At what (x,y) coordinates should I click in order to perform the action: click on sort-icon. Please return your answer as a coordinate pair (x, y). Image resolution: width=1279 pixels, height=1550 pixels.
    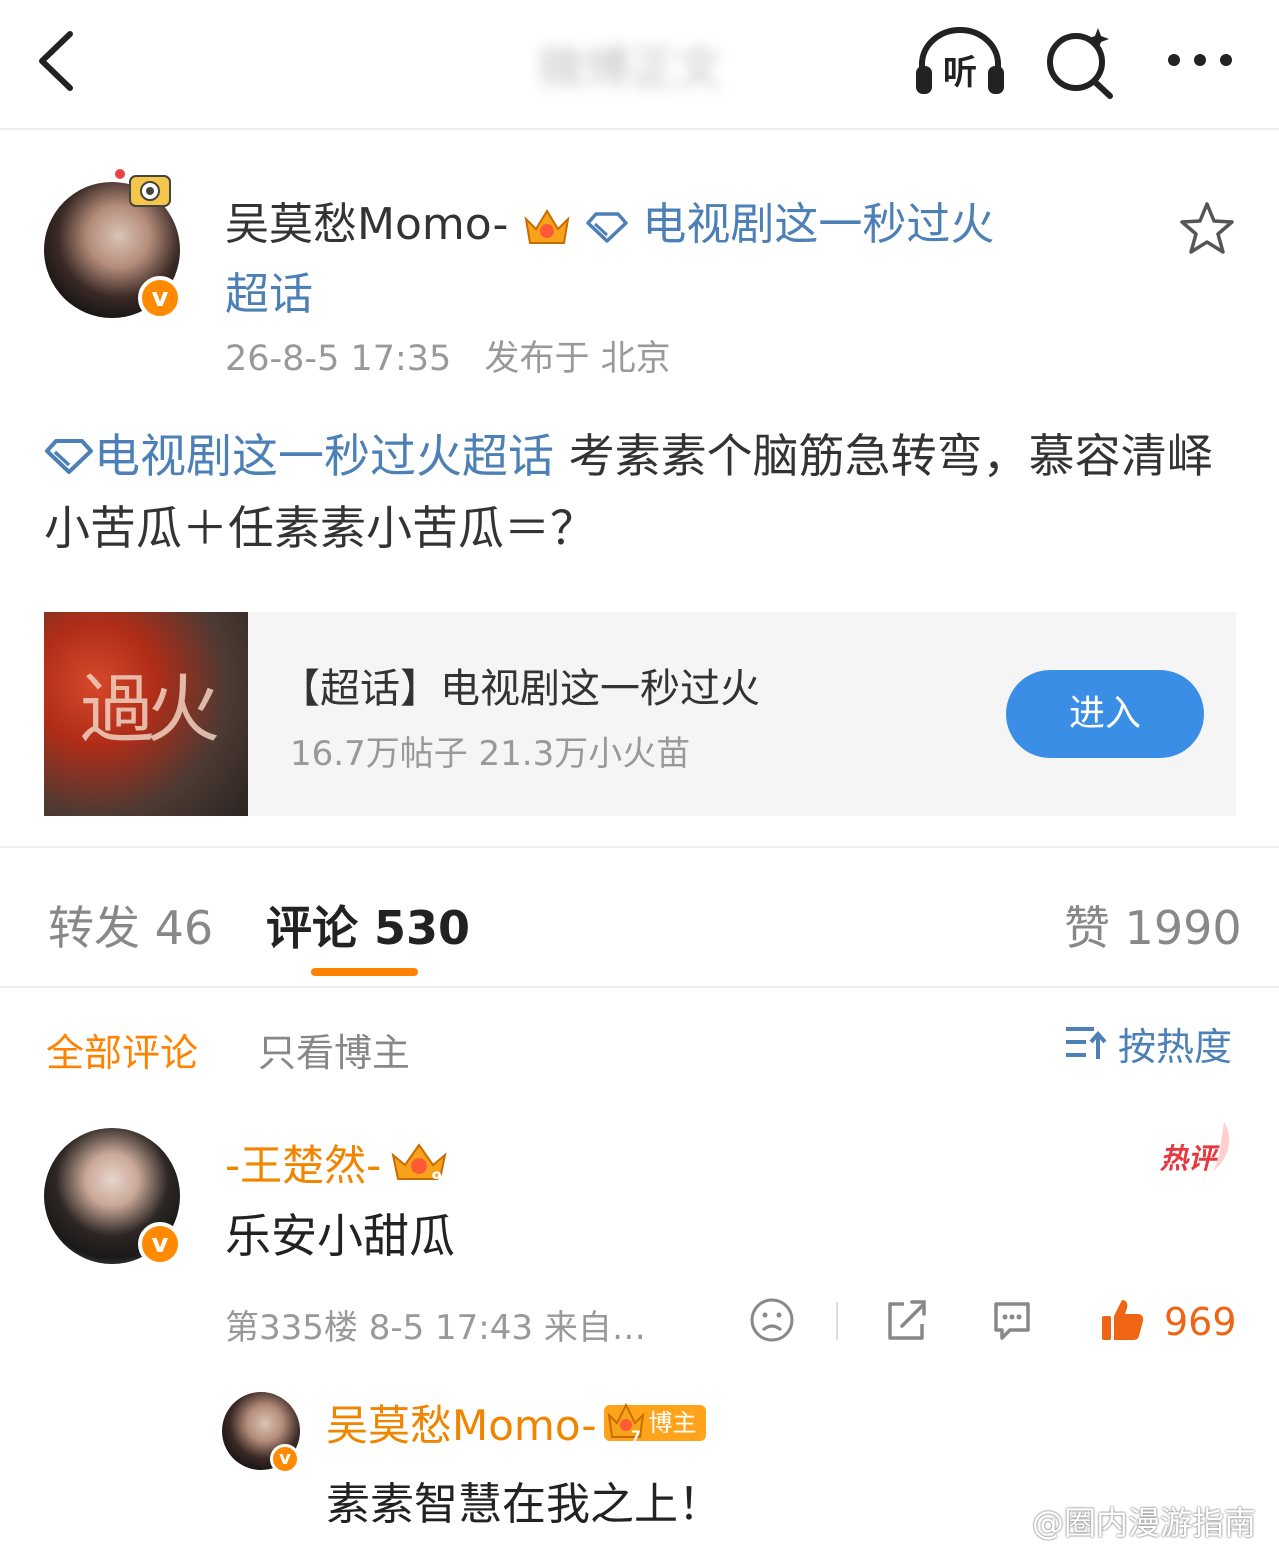
    Looking at the image, I should click on (1086, 1043).